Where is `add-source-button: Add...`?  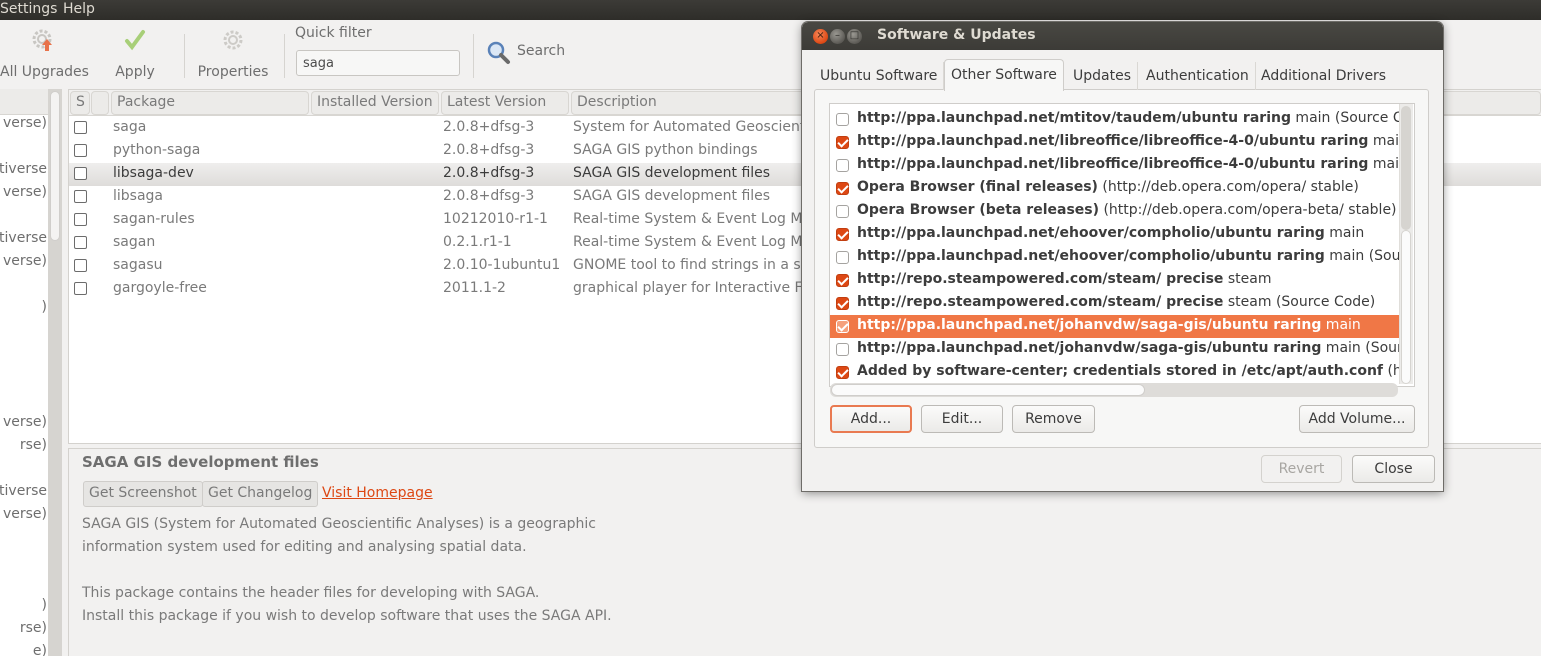
add-source-button: Add... is located at coordinates (871, 419).